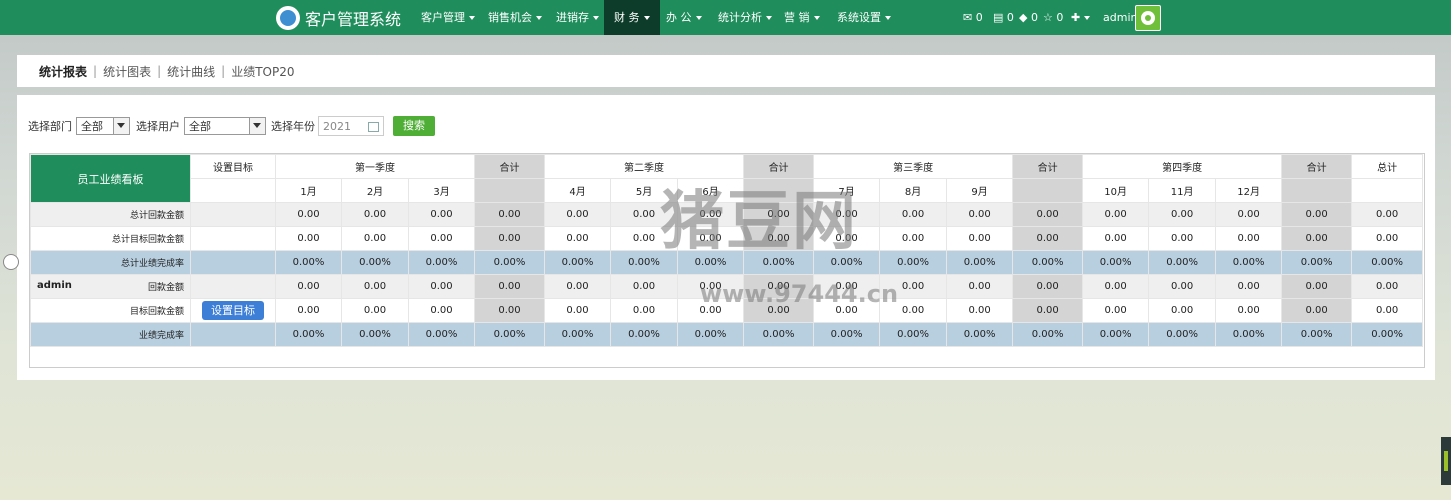  Describe the element at coordinates (973, 17) in the screenshot. I see `mail-button: ✉ 0` at that location.